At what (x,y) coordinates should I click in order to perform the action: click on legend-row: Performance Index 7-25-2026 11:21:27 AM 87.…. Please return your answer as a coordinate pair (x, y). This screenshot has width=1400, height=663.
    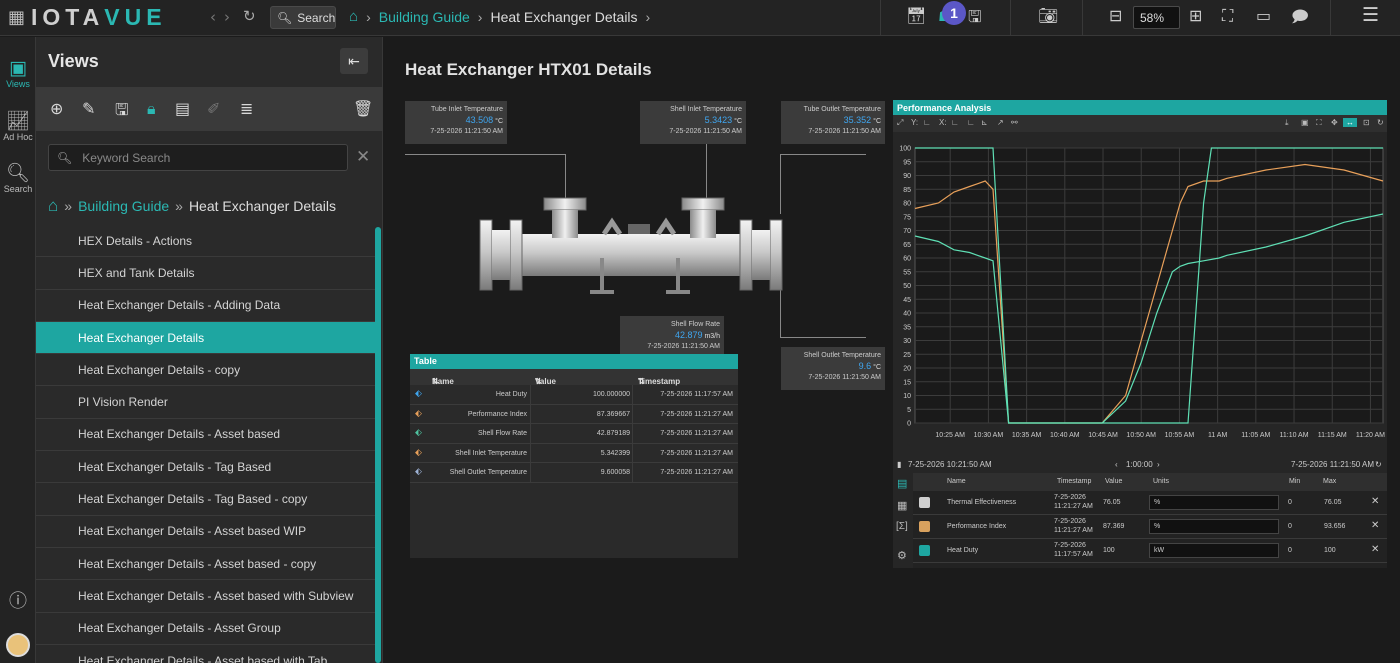
    Looking at the image, I should click on (1150, 527).